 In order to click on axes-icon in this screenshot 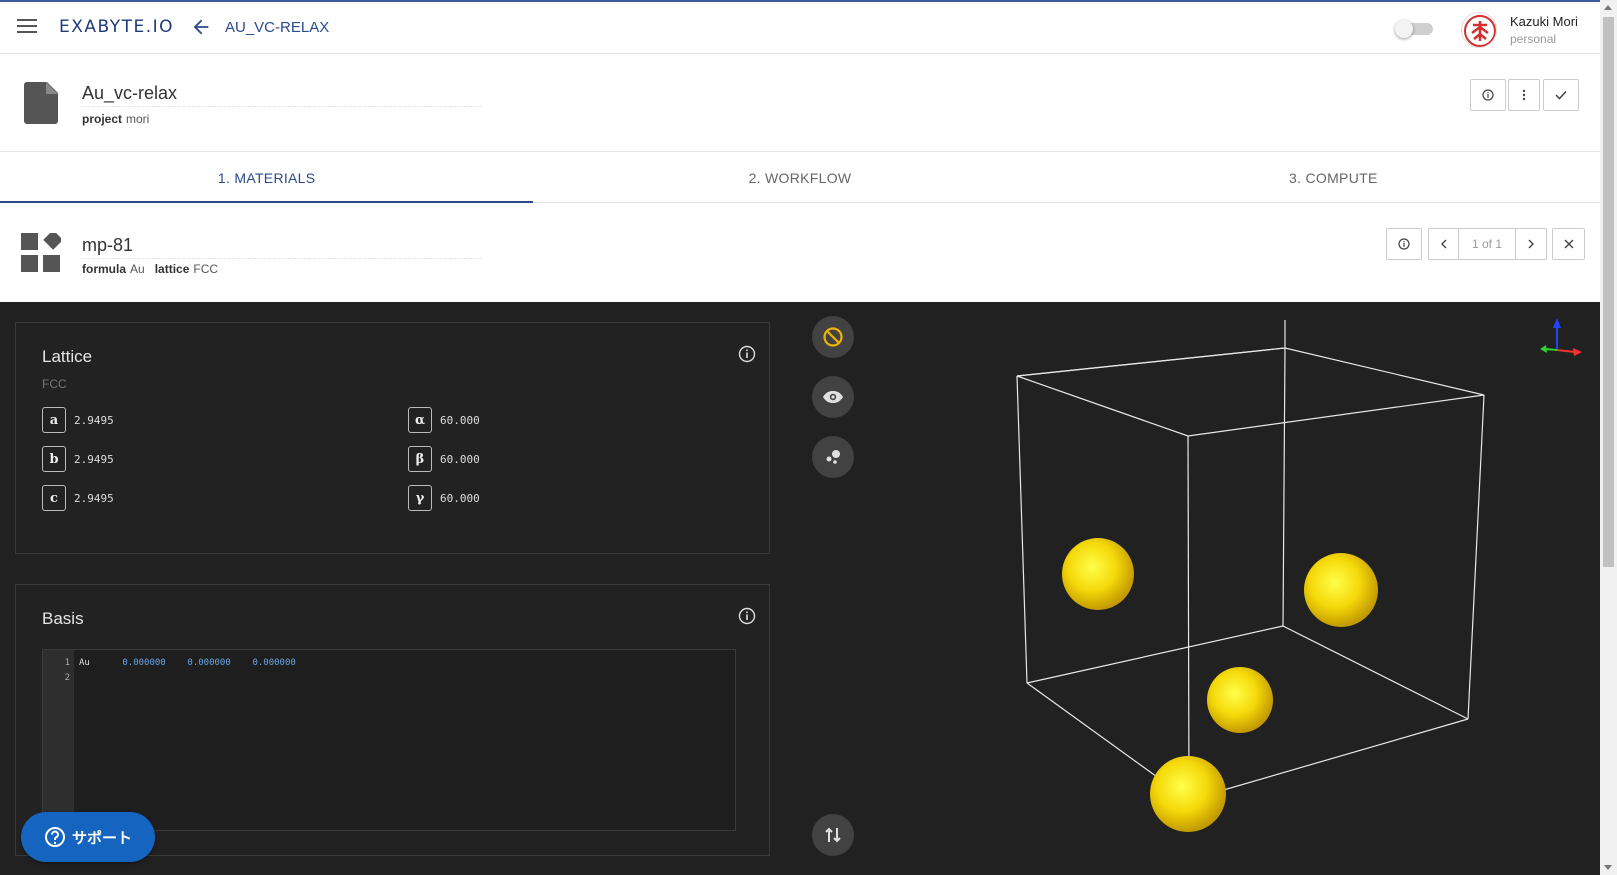, I will do `click(1561, 337)`.